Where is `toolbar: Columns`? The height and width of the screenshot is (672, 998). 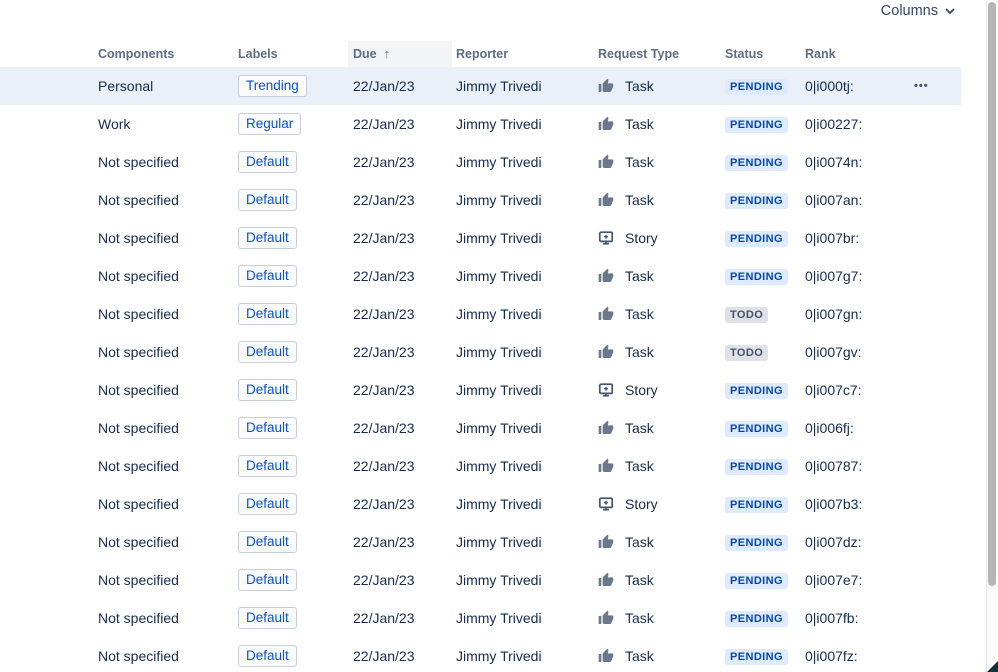
toolbar: Columns is located at coordinates (499, 20).